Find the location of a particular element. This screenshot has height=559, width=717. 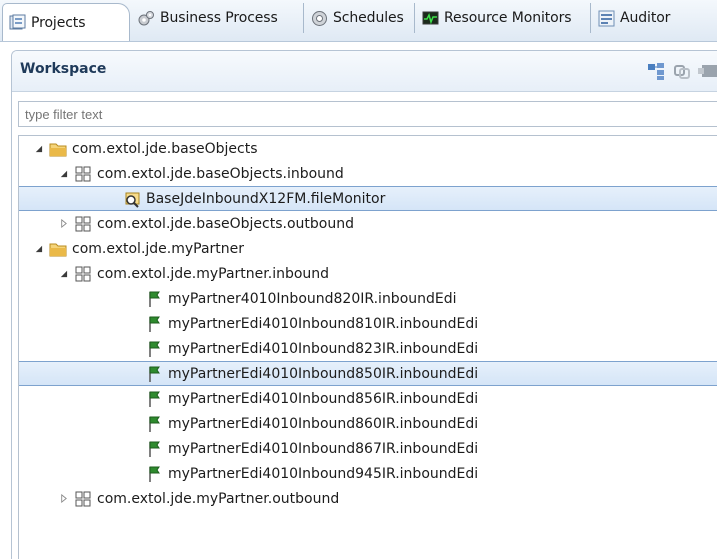

tree-item: myPartnerEdi4010Inbound867IR.inboundEdi is located at coordinates (368, 448).